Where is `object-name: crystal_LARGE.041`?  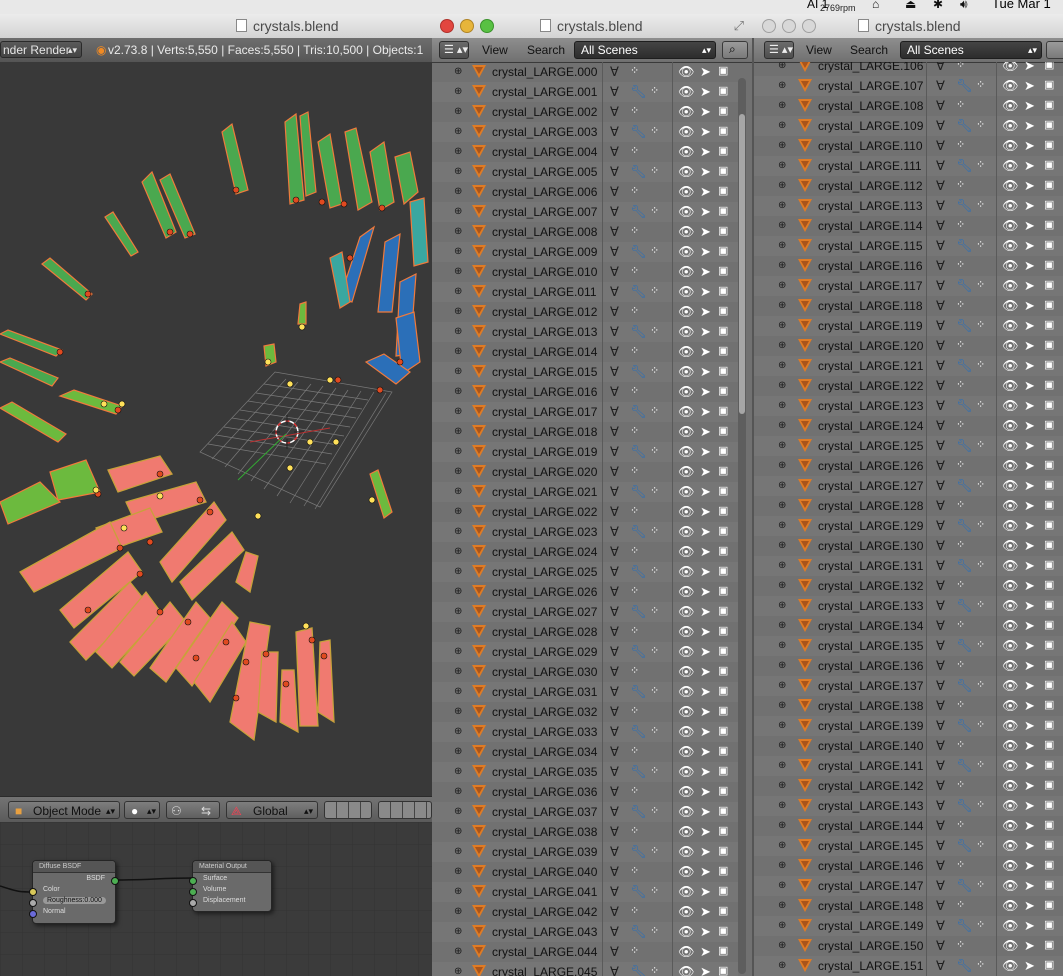
object-name: crystal_LARGE.041 is located at coordinates (544, 892).